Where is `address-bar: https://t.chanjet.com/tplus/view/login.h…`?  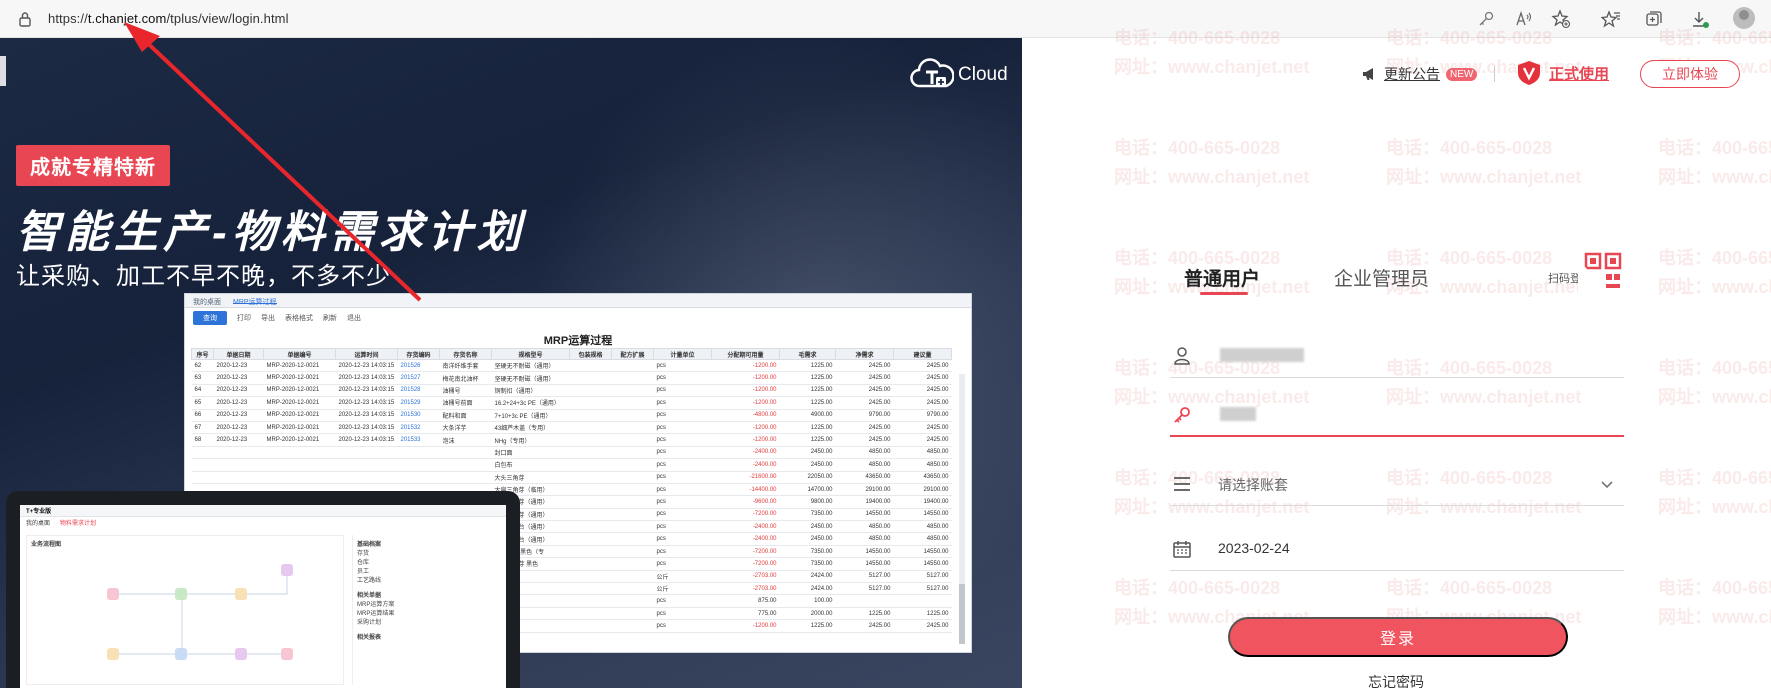
address-bar: https://t.chanjet.com/tplus/view/login.h… is located at coordinates (168, 18).